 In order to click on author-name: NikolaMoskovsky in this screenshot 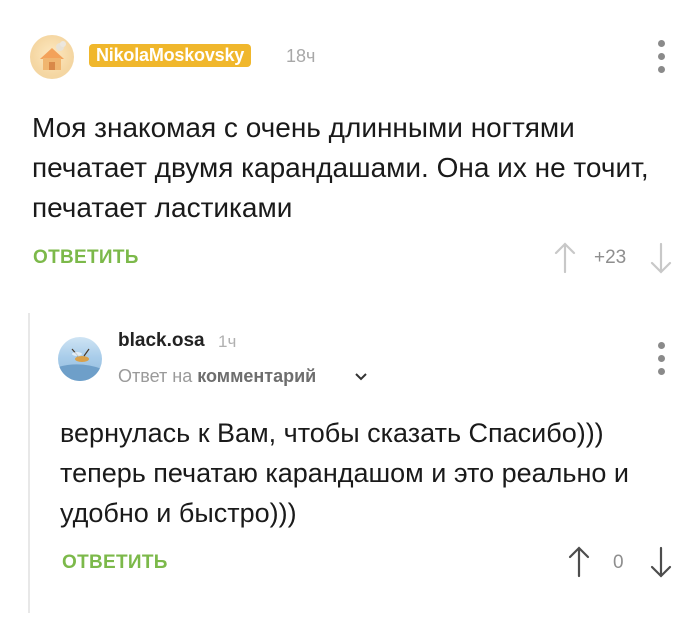, I will do `click(170, 55)`.